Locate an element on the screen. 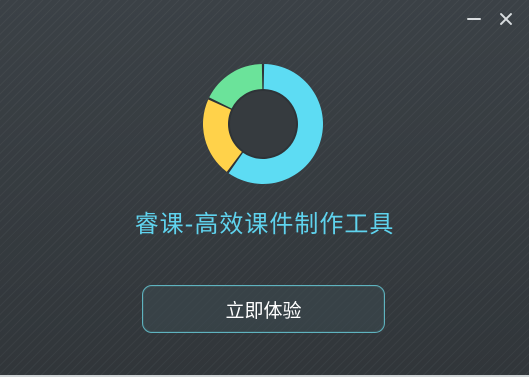 This screenshot has height=377, width=529. app-title: 睿课-高效课件制作工具 is located at coordinates (264, 224).